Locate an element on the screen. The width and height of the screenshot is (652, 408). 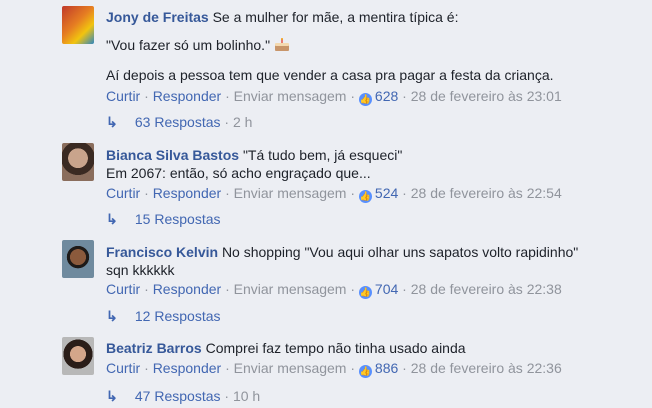
cake-icon is located at coordinates (282, 44).